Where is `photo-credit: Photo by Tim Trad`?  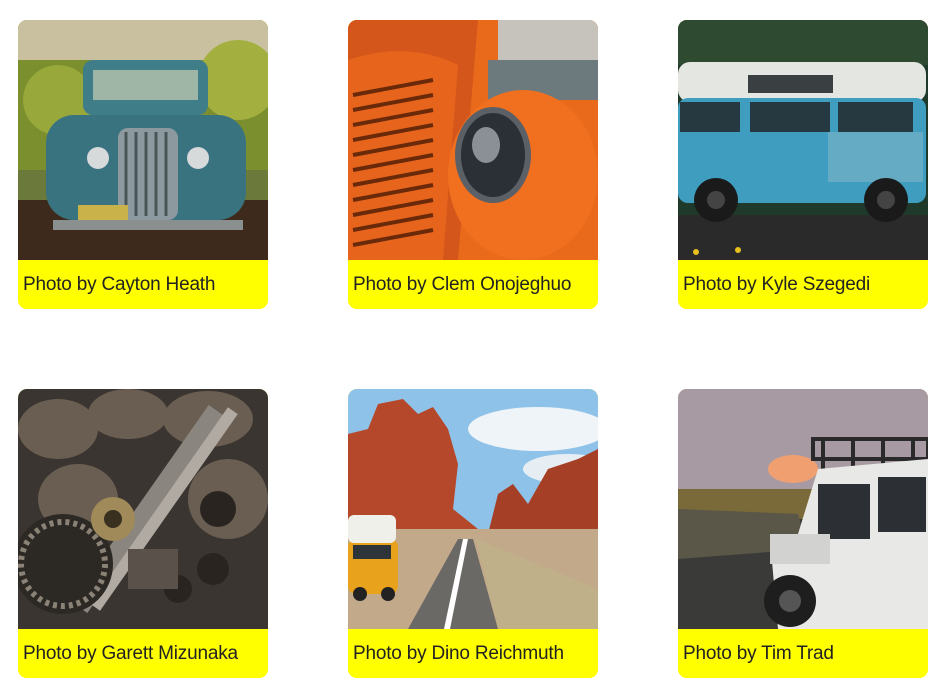
photo-credit: Photo by Tim Trad is located at coordinates (803, 653).